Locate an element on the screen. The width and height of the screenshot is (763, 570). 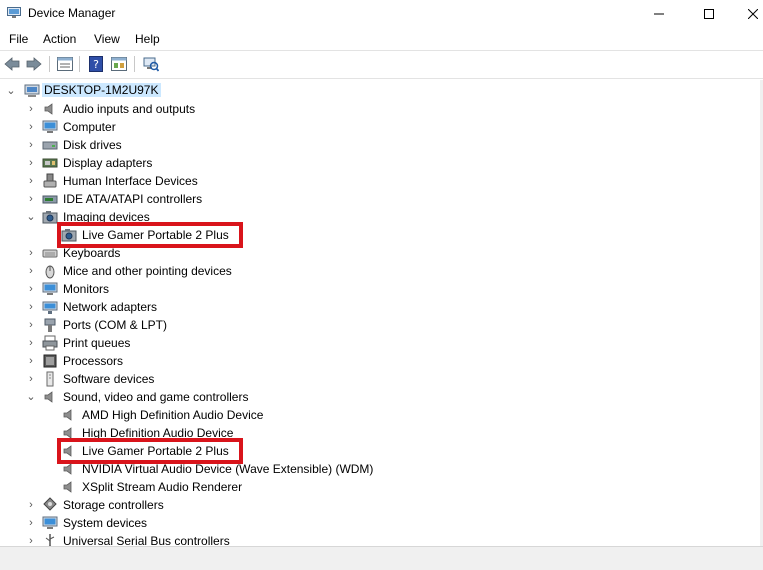
tree-category-row: › IDE ATA/ATAPI controllers is located at coordinates (381, 199).